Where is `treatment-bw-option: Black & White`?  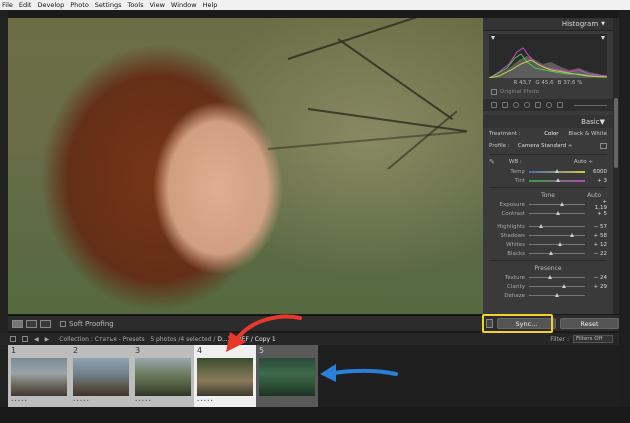
treatment-bw-option: Black & White is located at coordinates (587, 134).